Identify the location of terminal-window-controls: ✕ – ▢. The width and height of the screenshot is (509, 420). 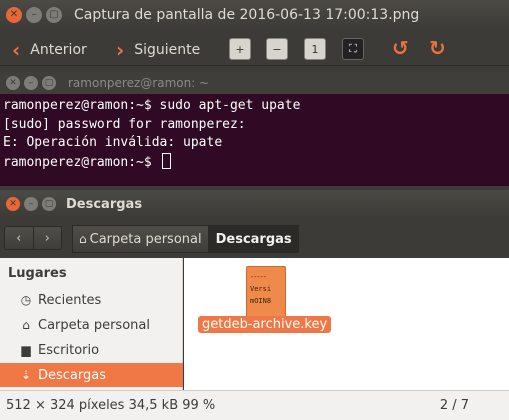
(31, 83).